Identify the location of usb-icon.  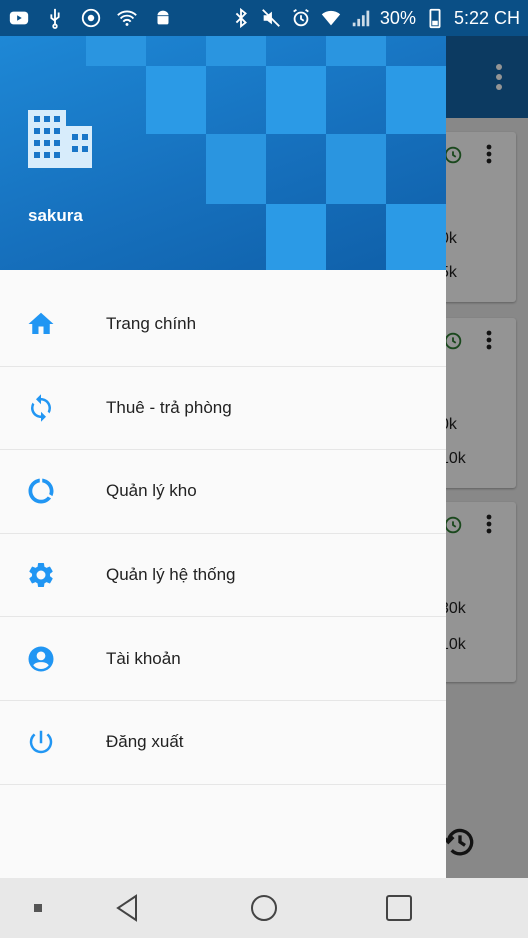
(55, 18).